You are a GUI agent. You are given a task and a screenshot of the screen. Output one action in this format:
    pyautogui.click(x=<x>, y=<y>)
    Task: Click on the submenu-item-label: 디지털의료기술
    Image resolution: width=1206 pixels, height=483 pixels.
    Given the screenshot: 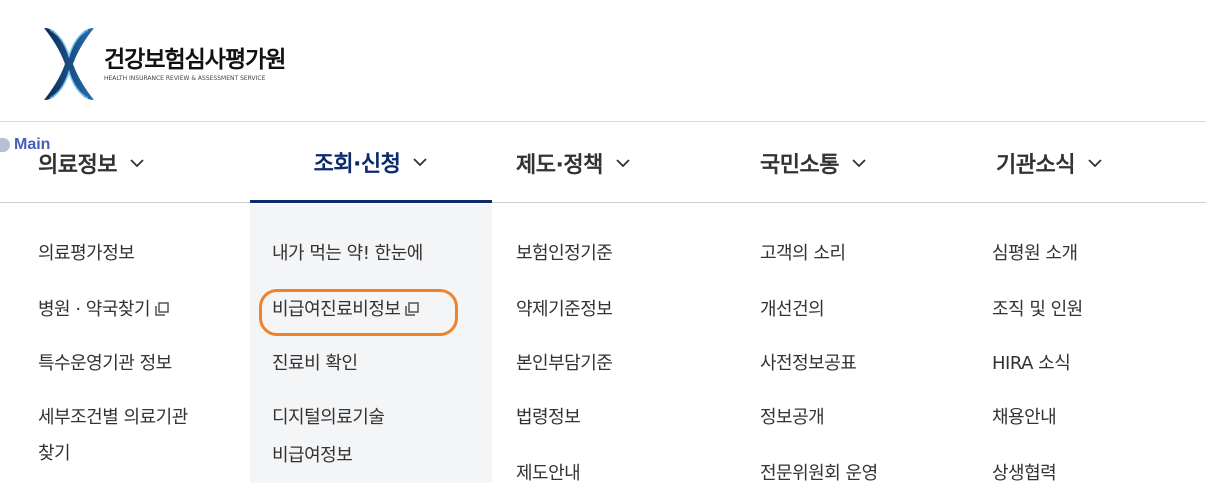 What is the action you would take?
    pyautogui.click(x=328, y=417)
    